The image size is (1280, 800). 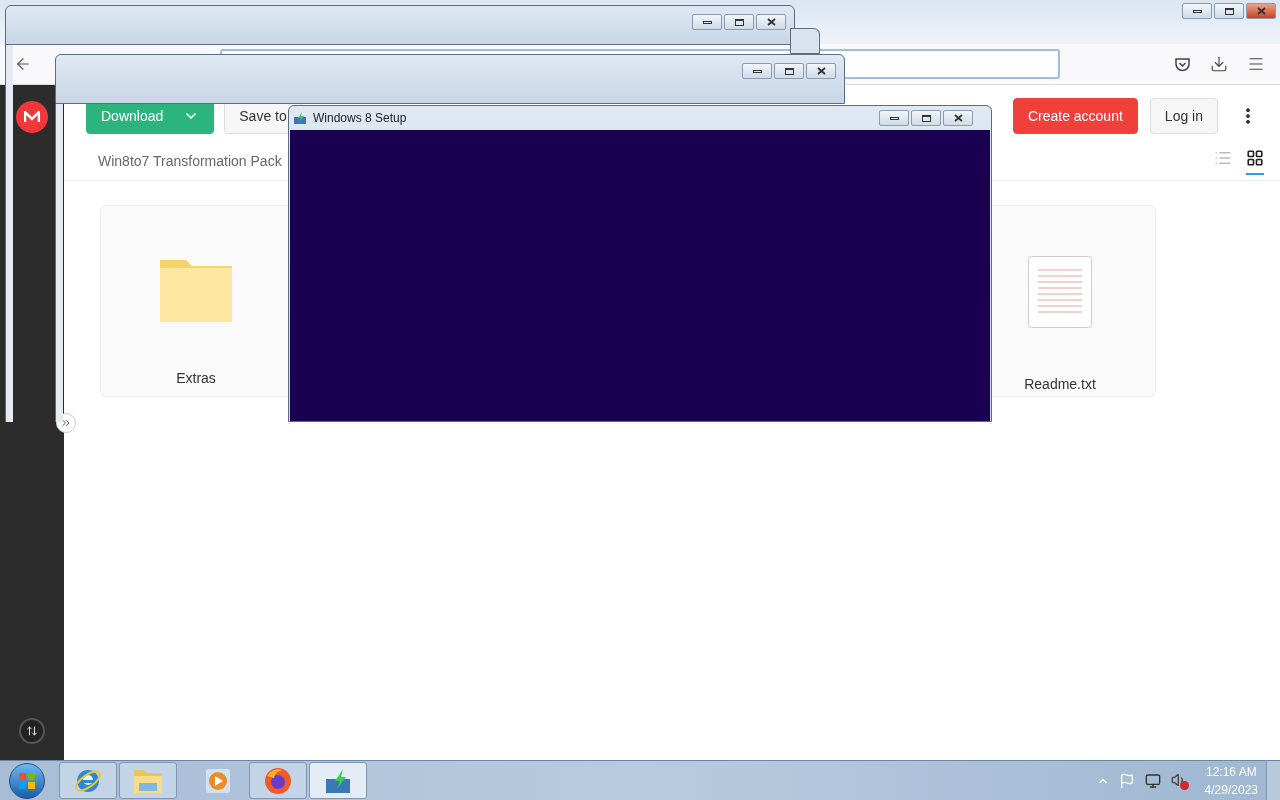 I want to click on start-logo-icon, so click(x=27, y=780).